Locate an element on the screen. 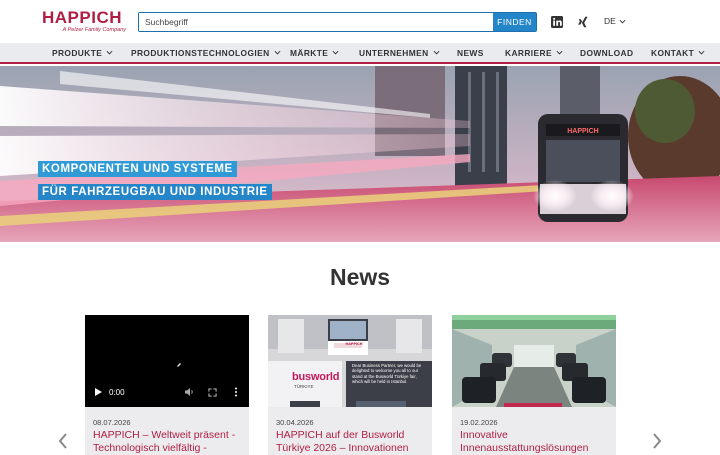  exhibition-stand-image is located at coordinates (350, 361).